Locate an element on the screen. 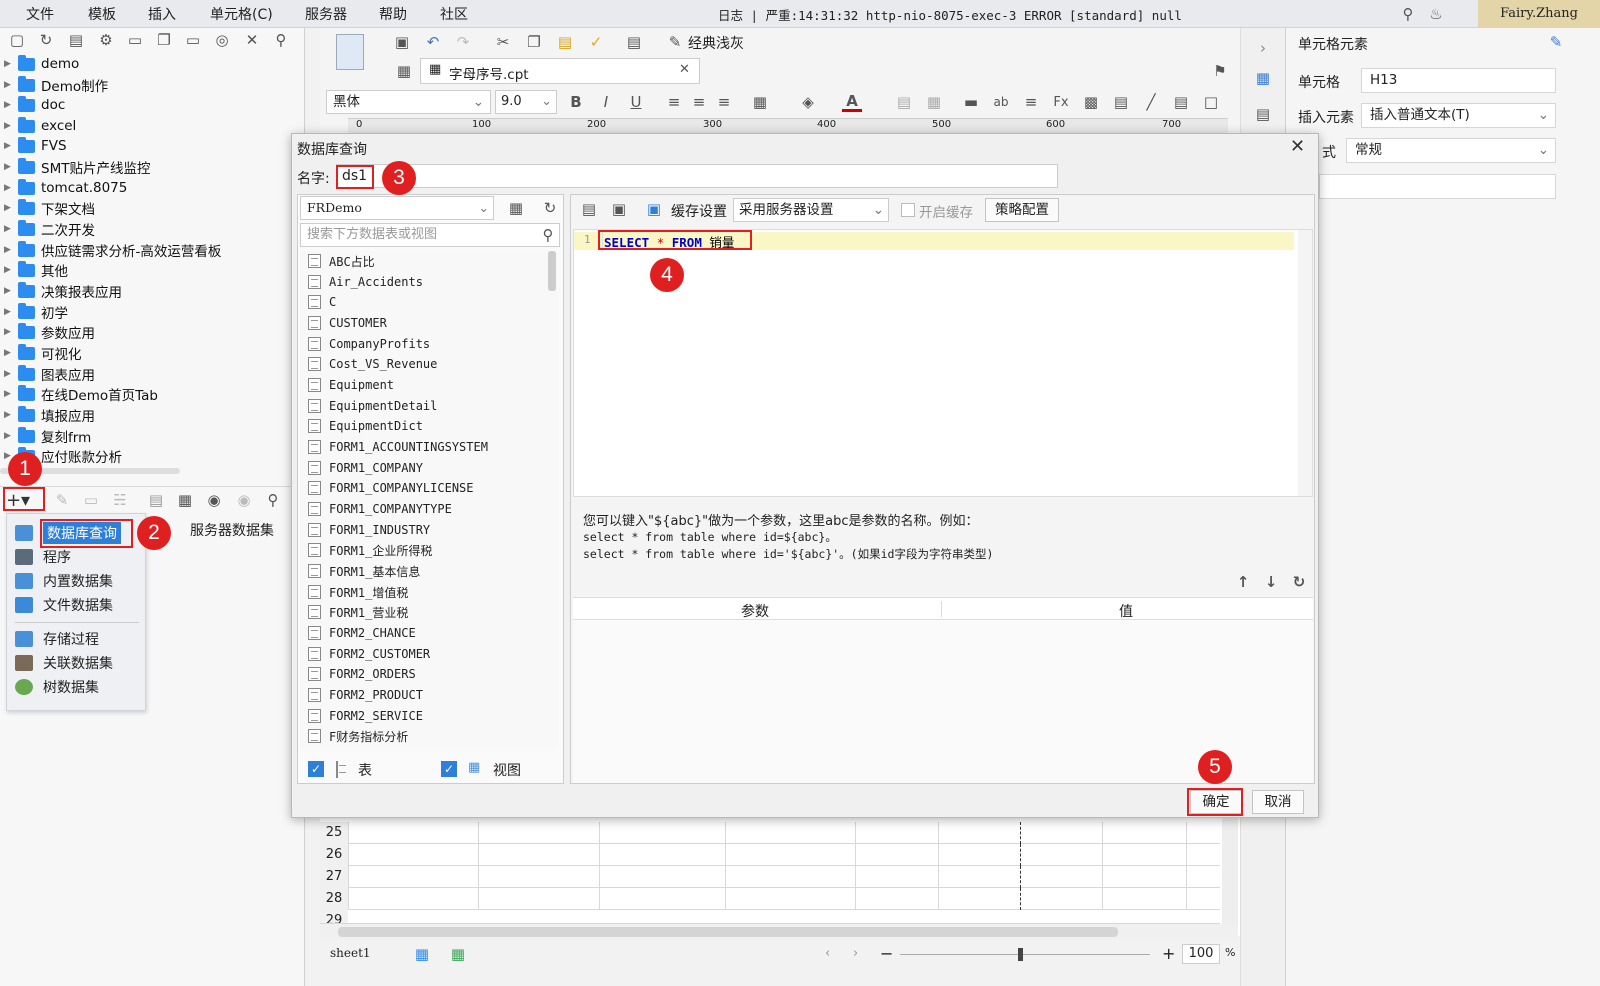  menu-item-builtin: 内置数据集 is located at coordinates (64, 581).